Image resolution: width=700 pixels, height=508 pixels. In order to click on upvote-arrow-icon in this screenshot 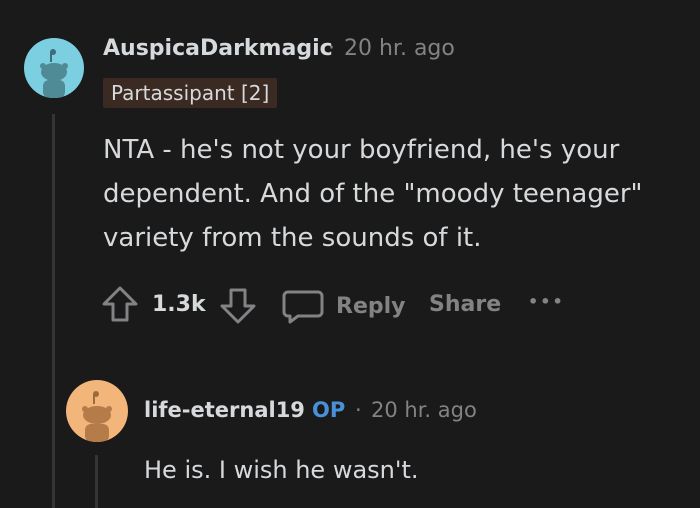, I will do `click(120, 304)`.